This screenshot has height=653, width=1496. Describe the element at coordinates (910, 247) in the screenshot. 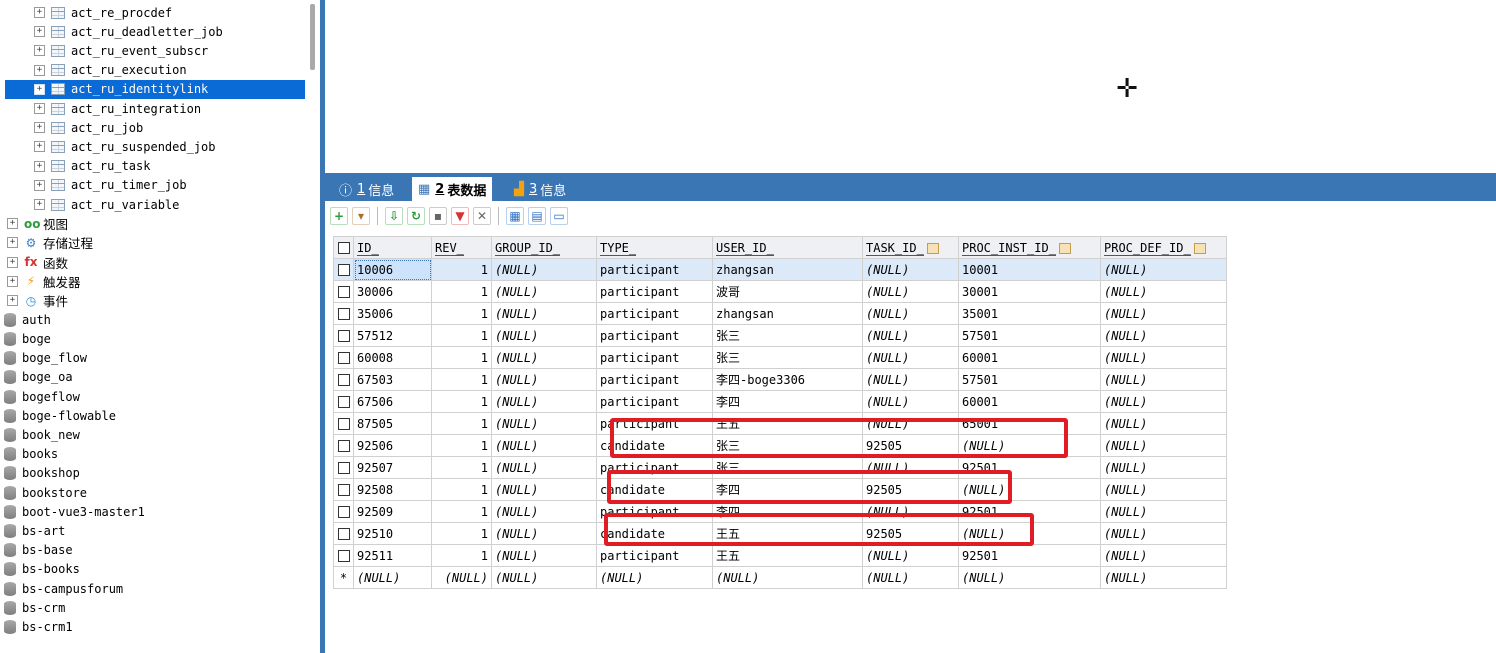

I see `column-header: TASK_ID_` at that location.